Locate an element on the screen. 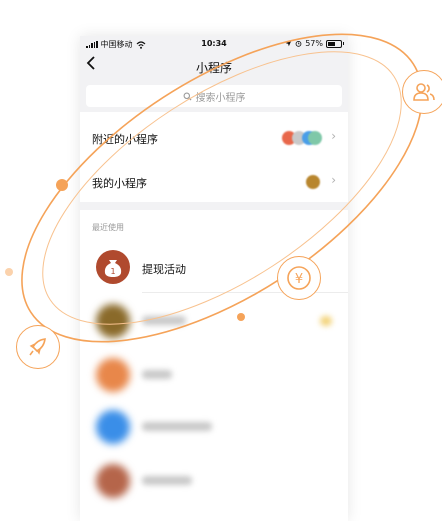  users-icon is located at coordinates (422, 92).